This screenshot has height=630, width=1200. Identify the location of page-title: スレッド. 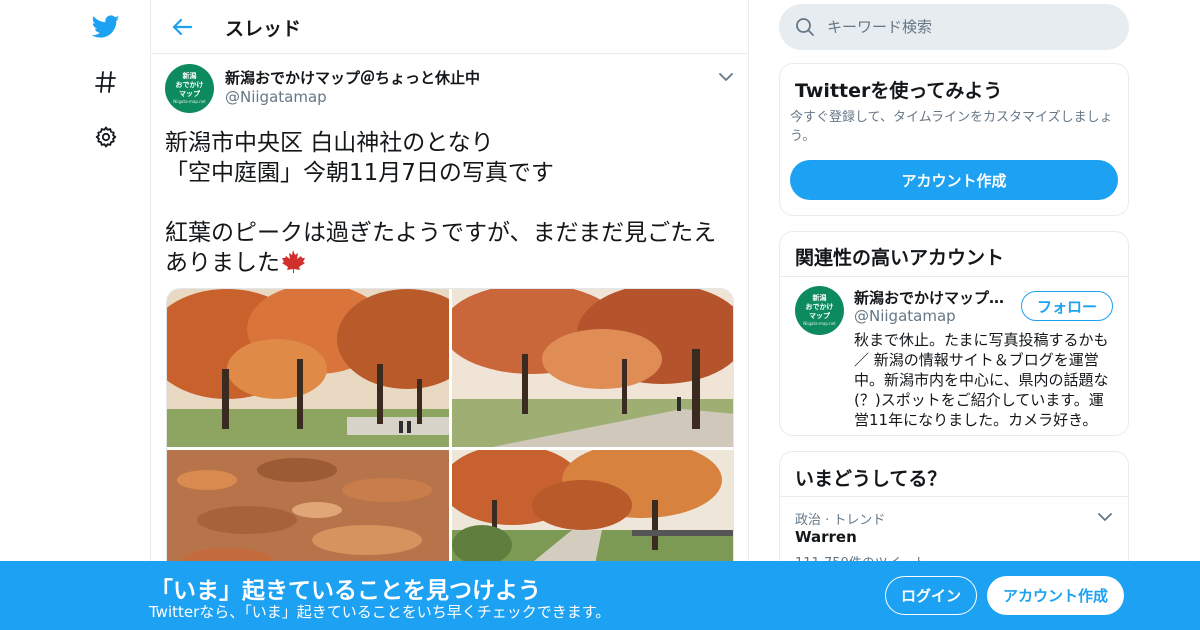
(263, 29).